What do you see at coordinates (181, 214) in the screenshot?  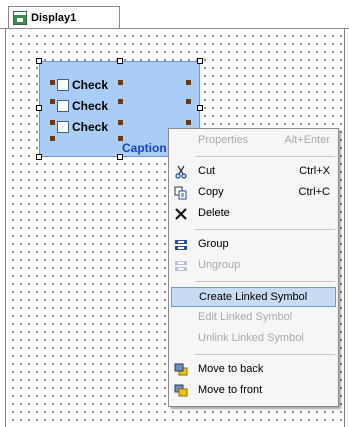 I see `x-delete-icon` at bounding box center [181, 214].